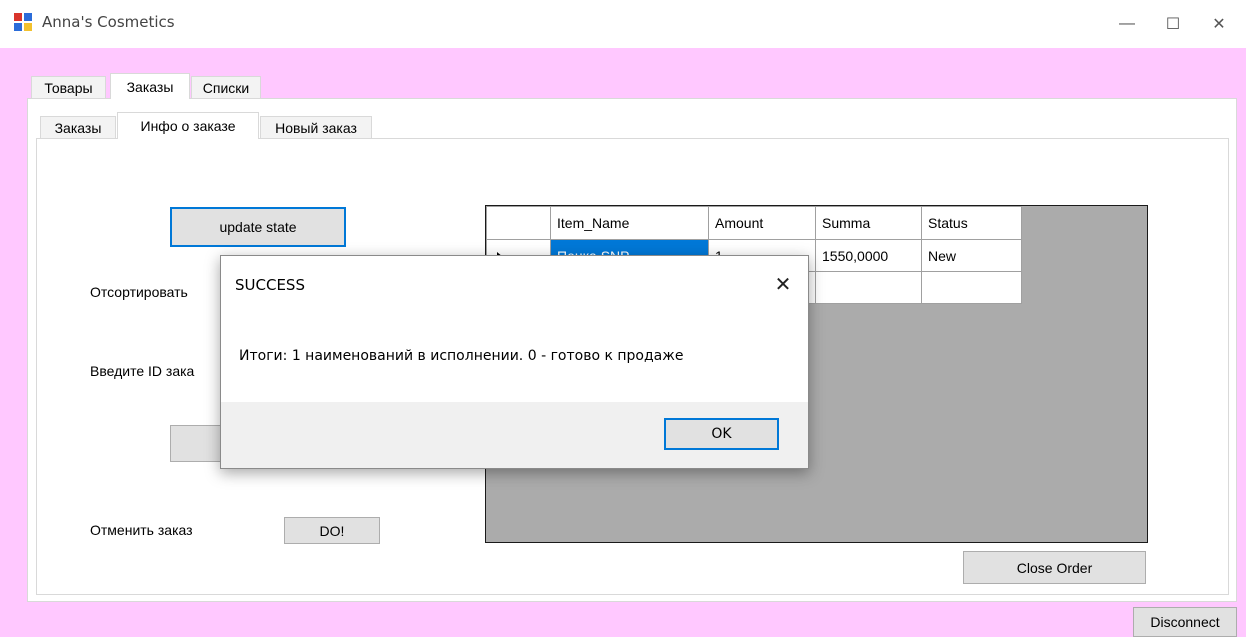 This screenshot has width=1246, height=637. I want to click on maximize-button: ☐, so click(1173, 24).